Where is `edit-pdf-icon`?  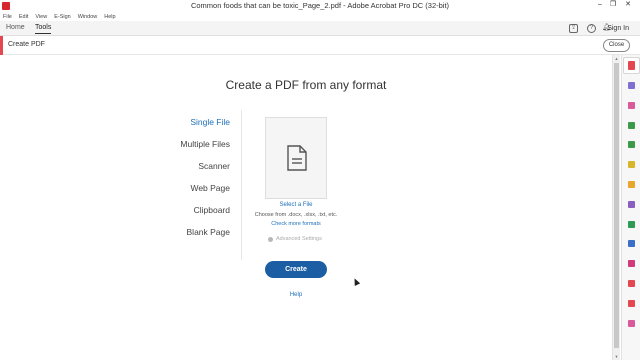
edit-pdf-icon is located at coordinates (631, 144).